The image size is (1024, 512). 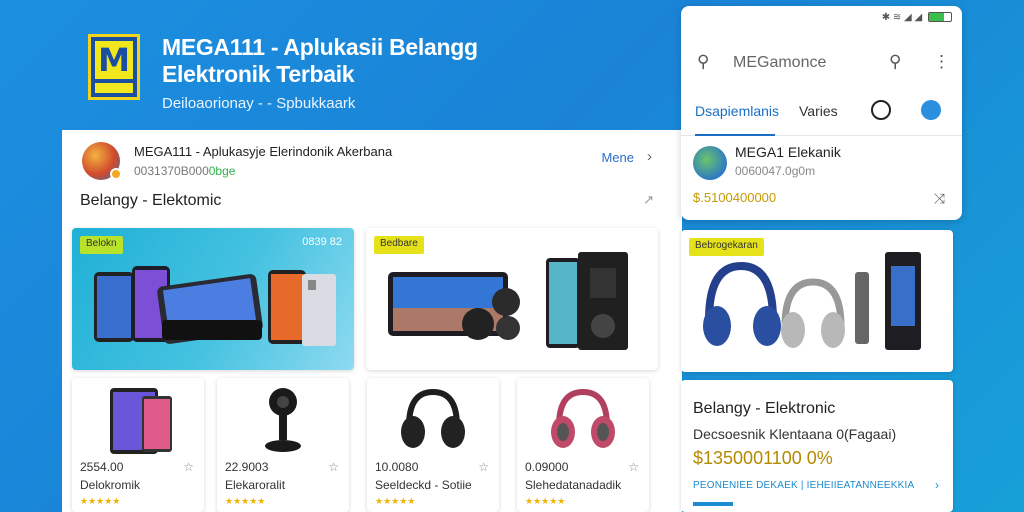 I want to click on search-bar: ⚲ MEGamonce ⚲ ⋮, so click(x=822, y=64).